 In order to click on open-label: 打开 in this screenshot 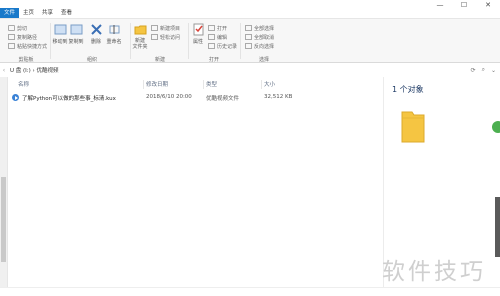, I will do `click(222, 28)`.